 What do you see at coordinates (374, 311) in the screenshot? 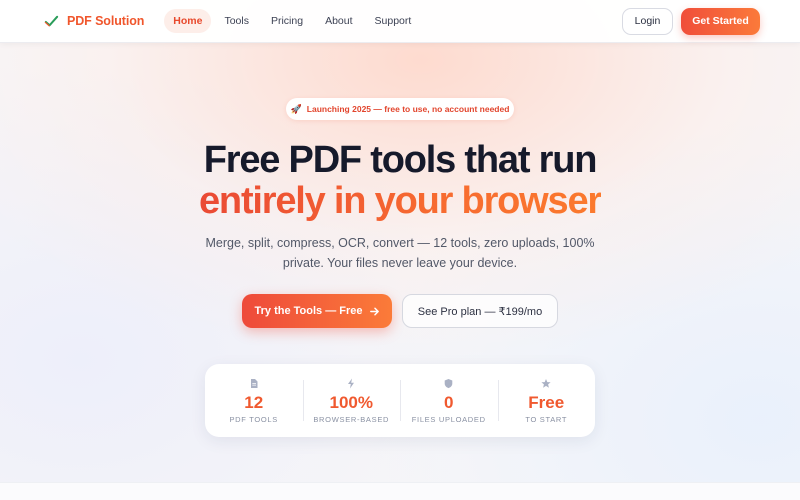
I see `arrow-right-icon` at bounding box center [374, 311].